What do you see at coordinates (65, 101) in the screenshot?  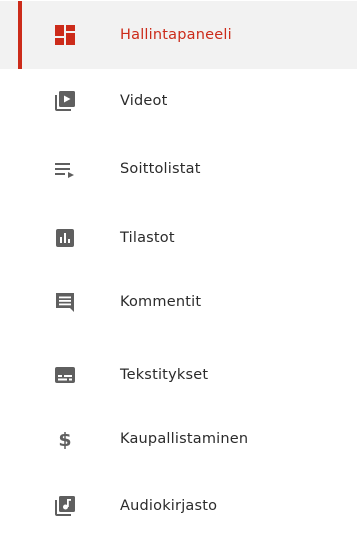 I see `video-library-icon` at bounding box center [65, 101].